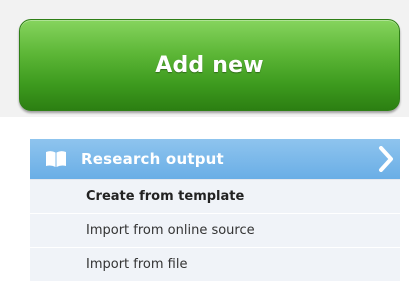  I want to click on add-new-label: Add new, so click(209, 65).